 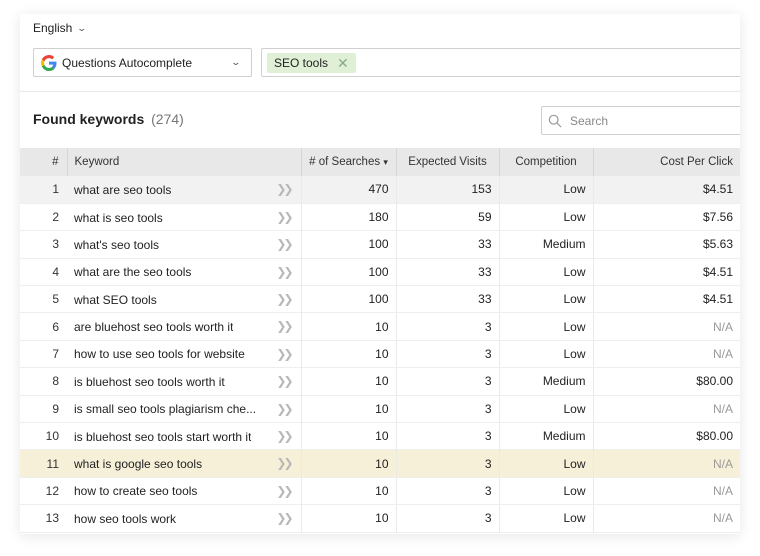 What do you see at coordinates (714, 381) in the screenshot?
I see `cpc-cell: $80.00` at bounding box center [714, 381].